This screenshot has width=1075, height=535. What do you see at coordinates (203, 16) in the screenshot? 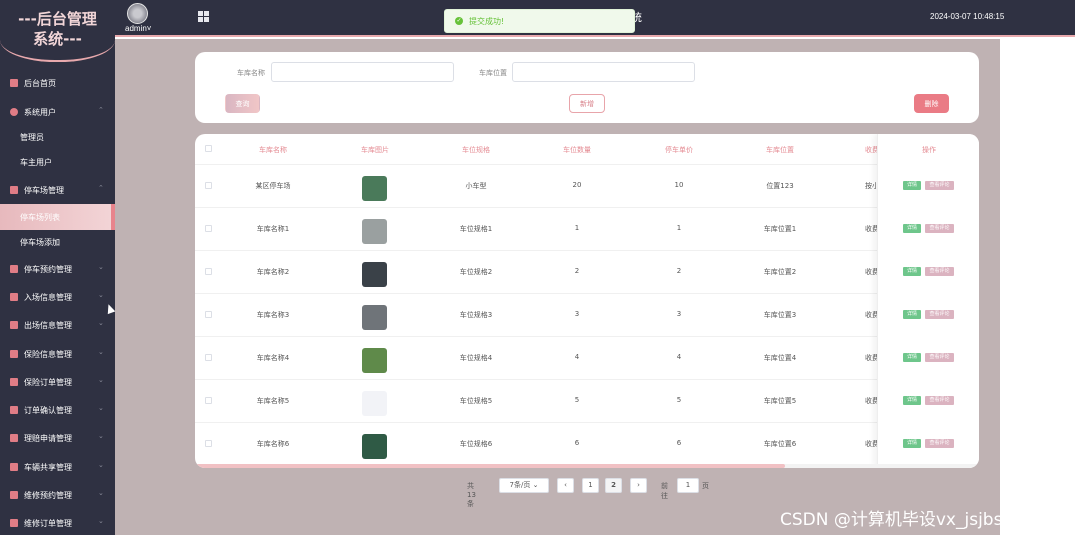
I see `grid-icon` at bounding box center [203, 16].